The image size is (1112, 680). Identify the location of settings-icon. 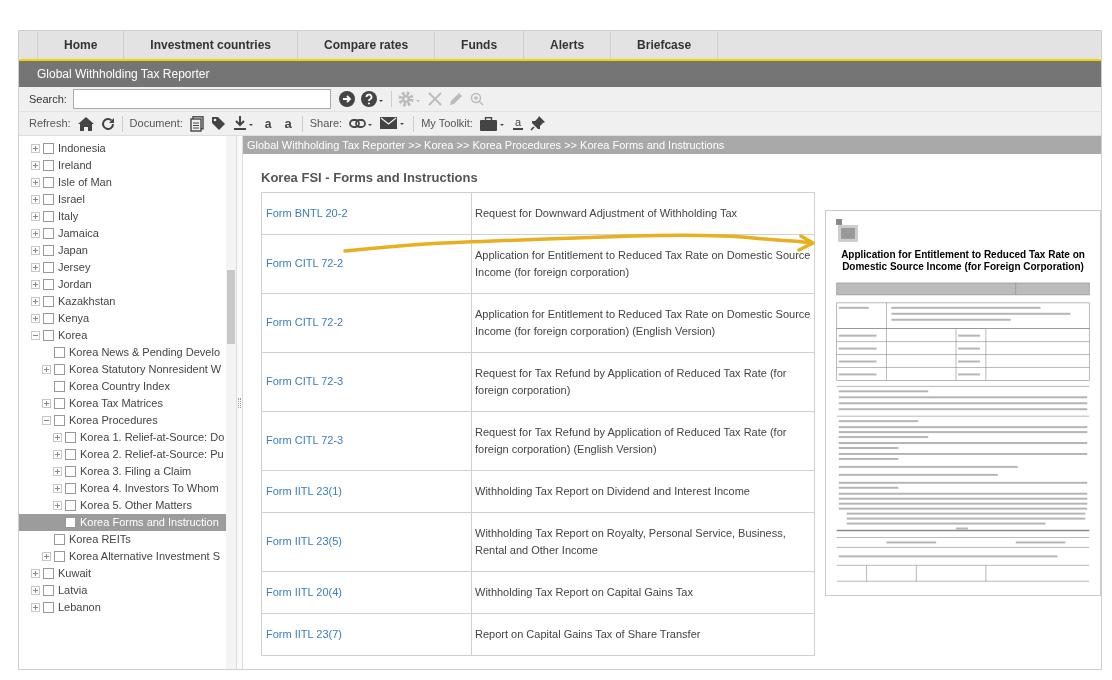
(409, 99).